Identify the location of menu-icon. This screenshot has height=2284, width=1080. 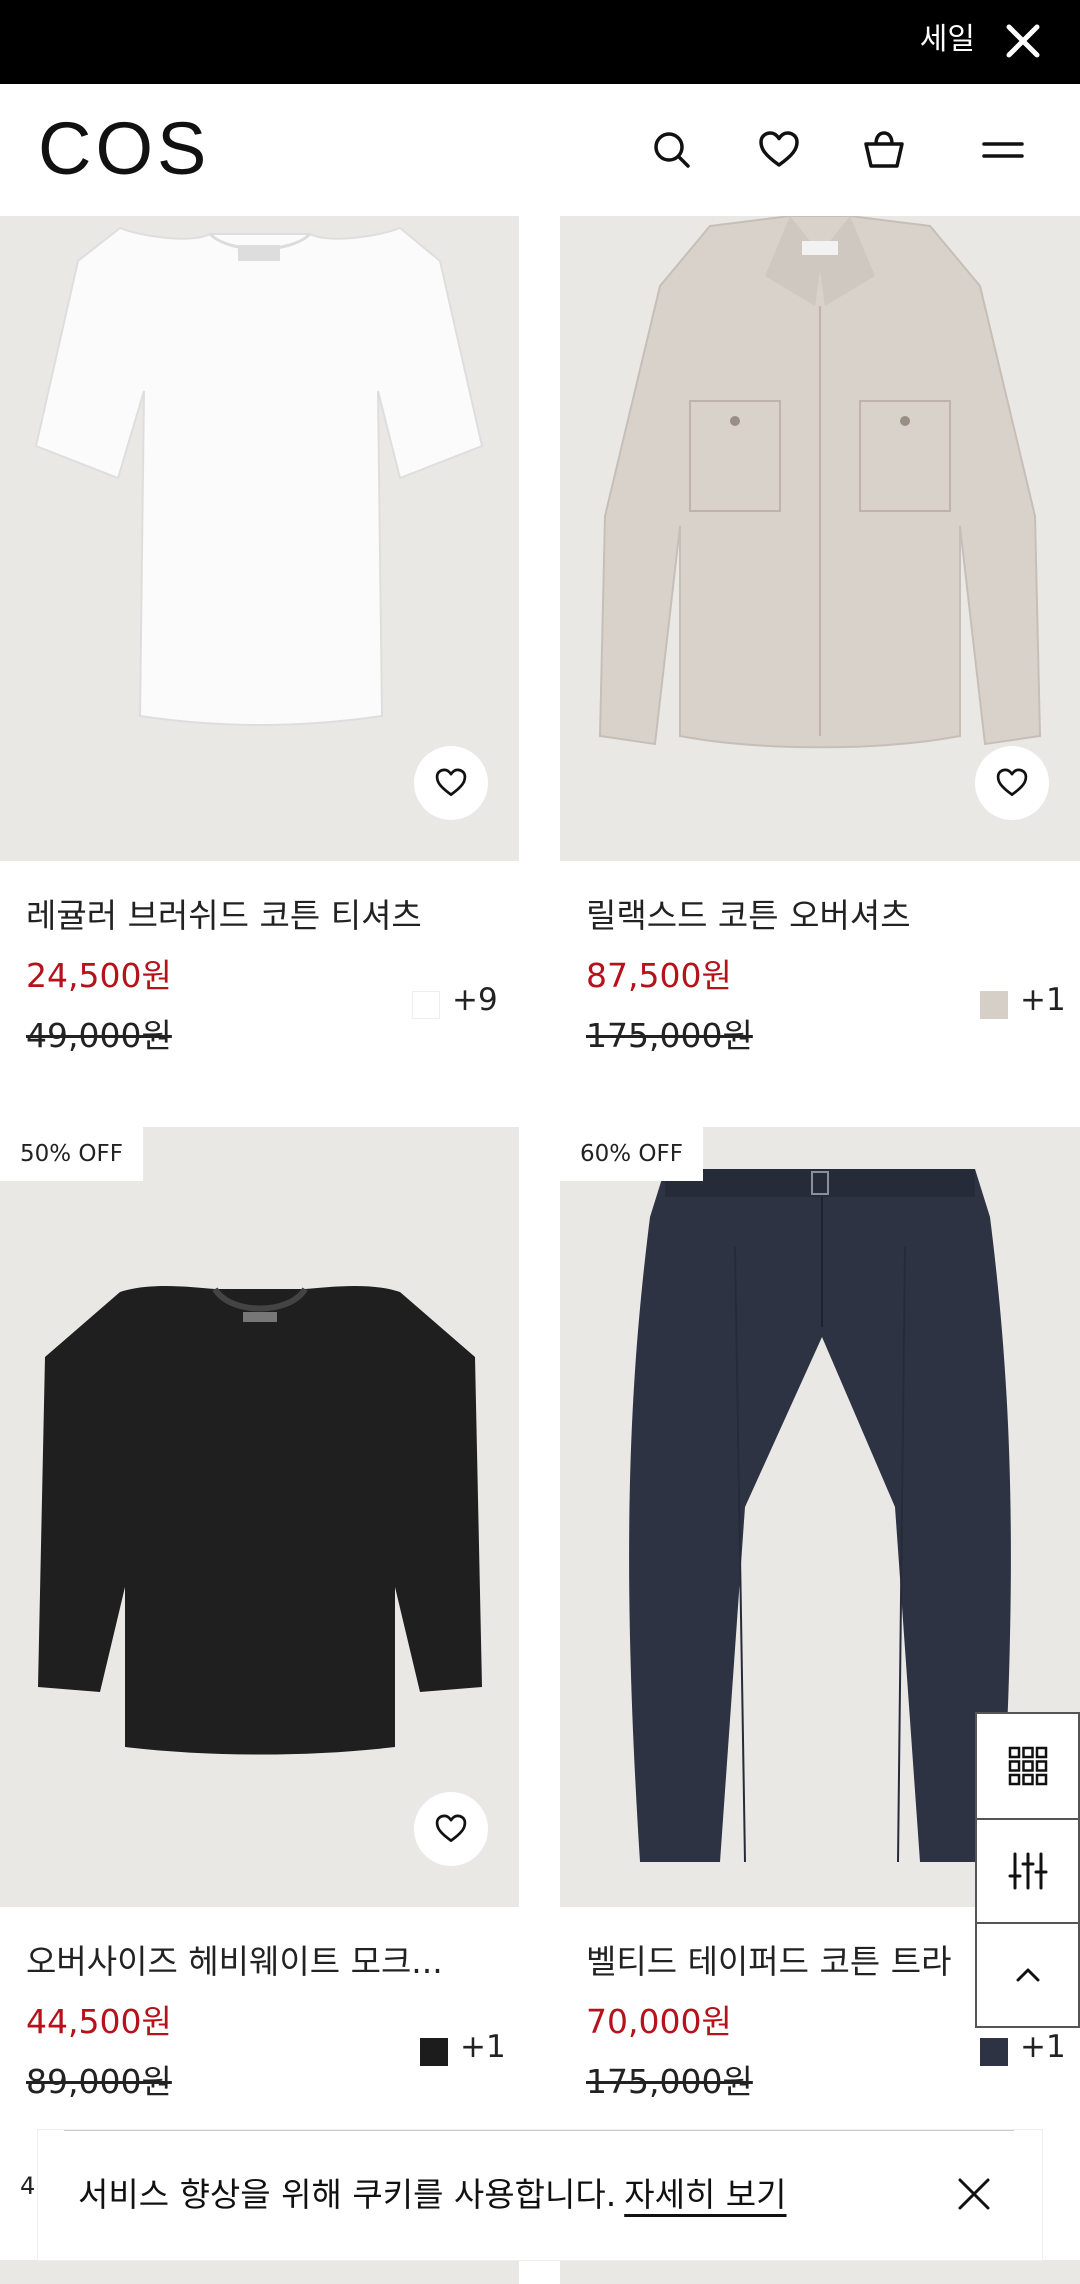
(1003, 150).